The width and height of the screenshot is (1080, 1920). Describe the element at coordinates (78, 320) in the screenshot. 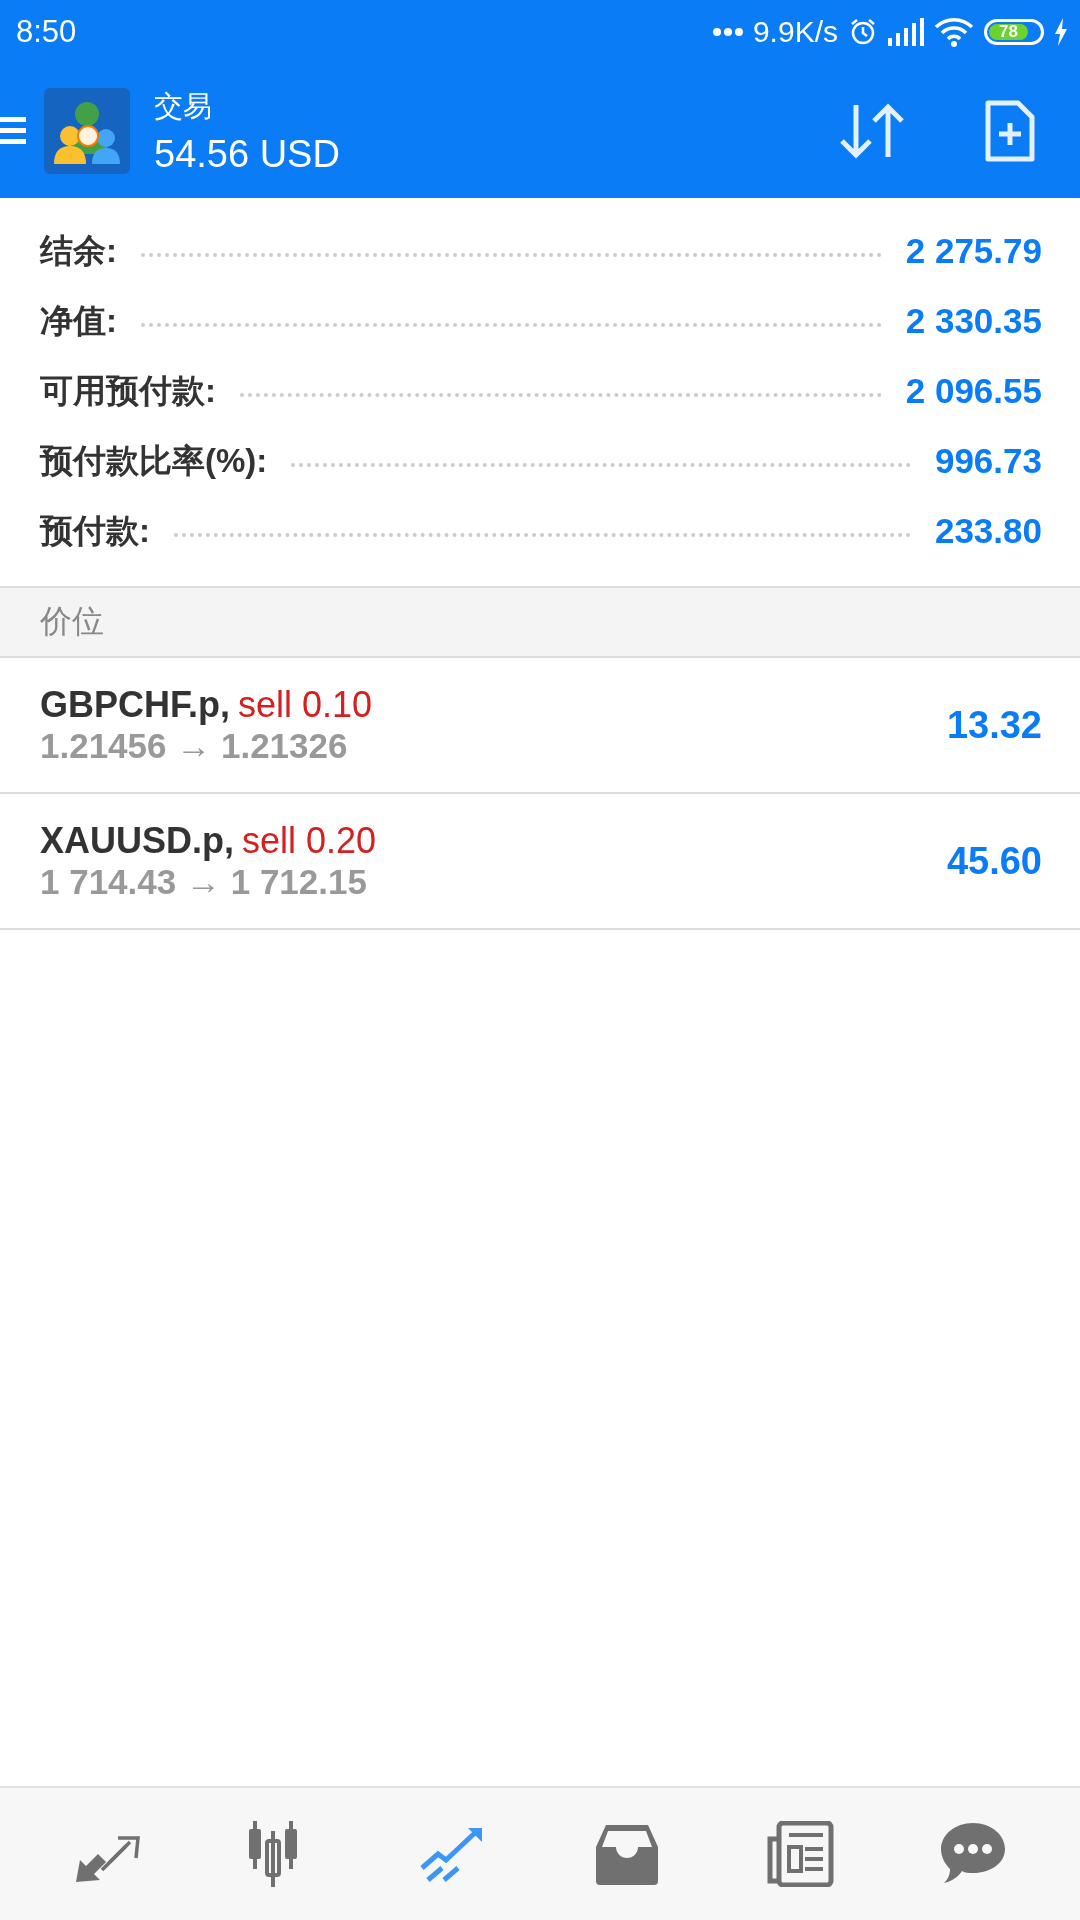

I see `summary-label: 净值:` at that location.